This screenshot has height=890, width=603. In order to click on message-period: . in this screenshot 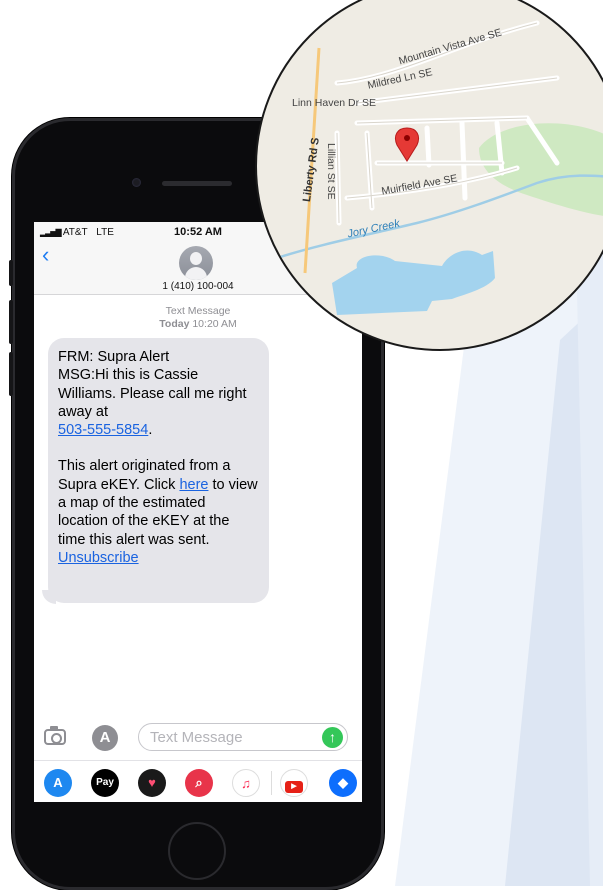, I will do `click(150, 430)`.